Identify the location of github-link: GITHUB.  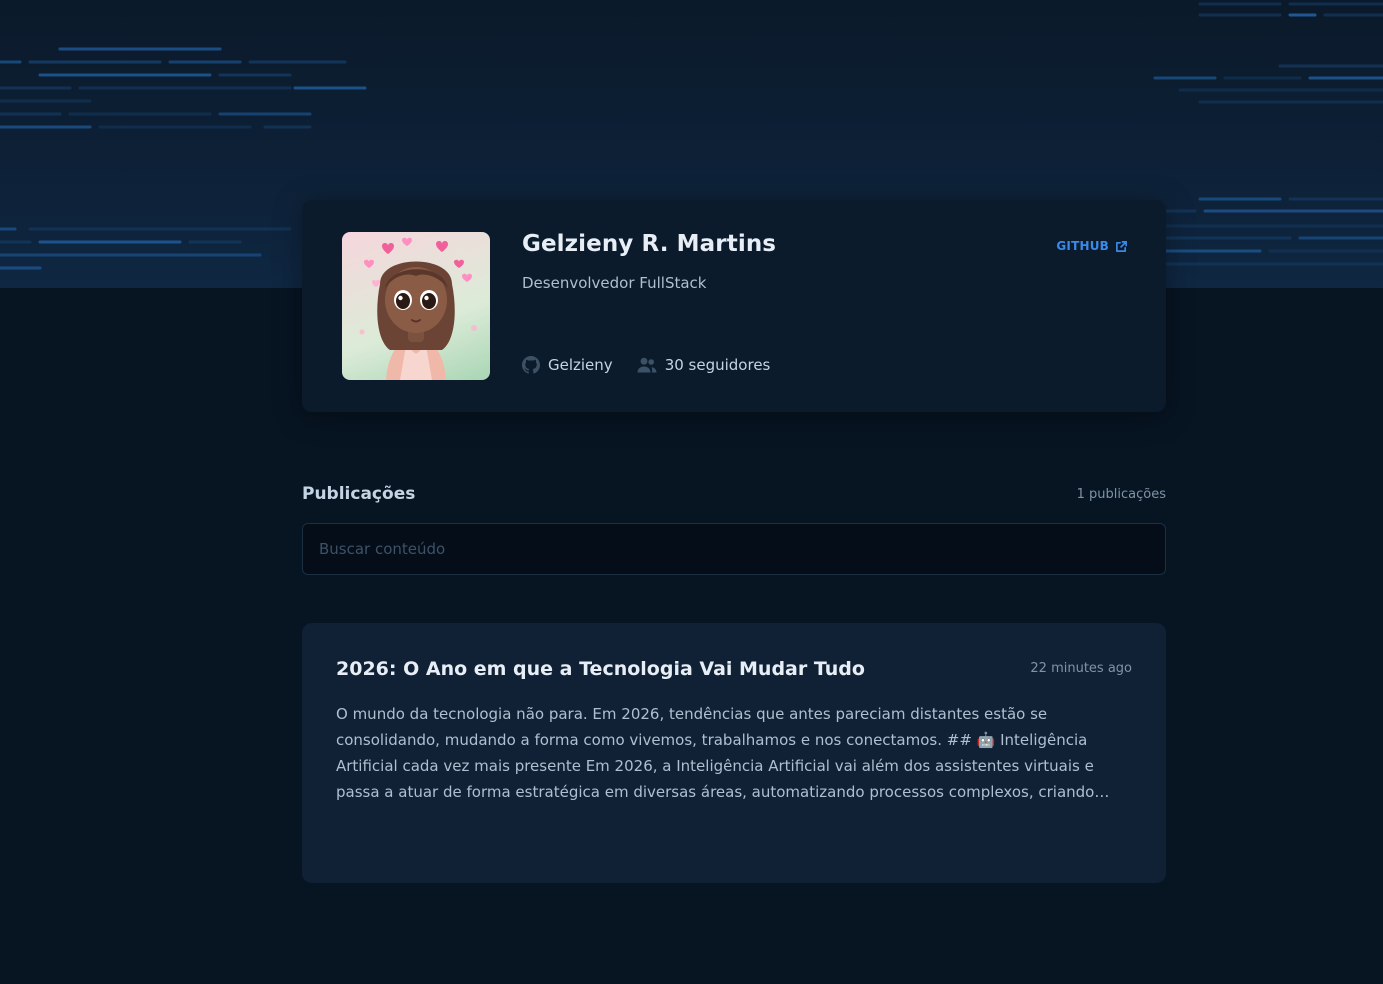
(1092, 246).